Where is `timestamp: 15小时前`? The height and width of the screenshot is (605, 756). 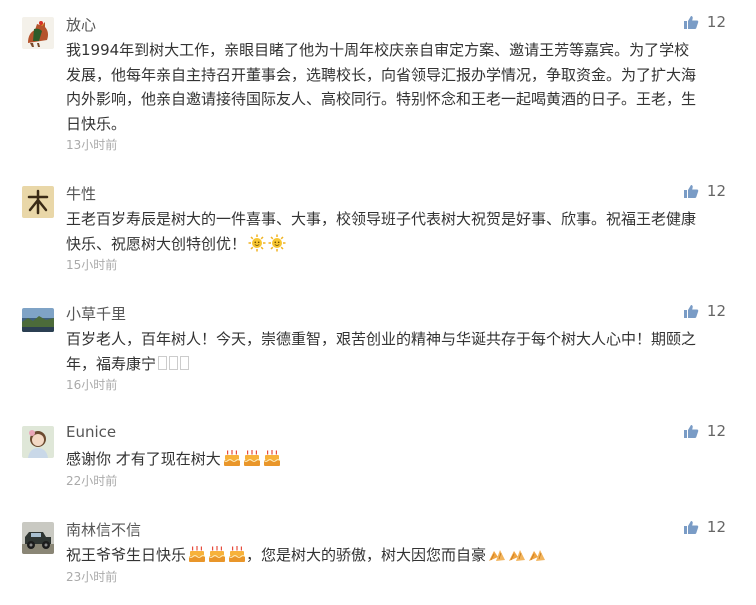
timestamp: 15小时前 is located at coordinates (92, 265).